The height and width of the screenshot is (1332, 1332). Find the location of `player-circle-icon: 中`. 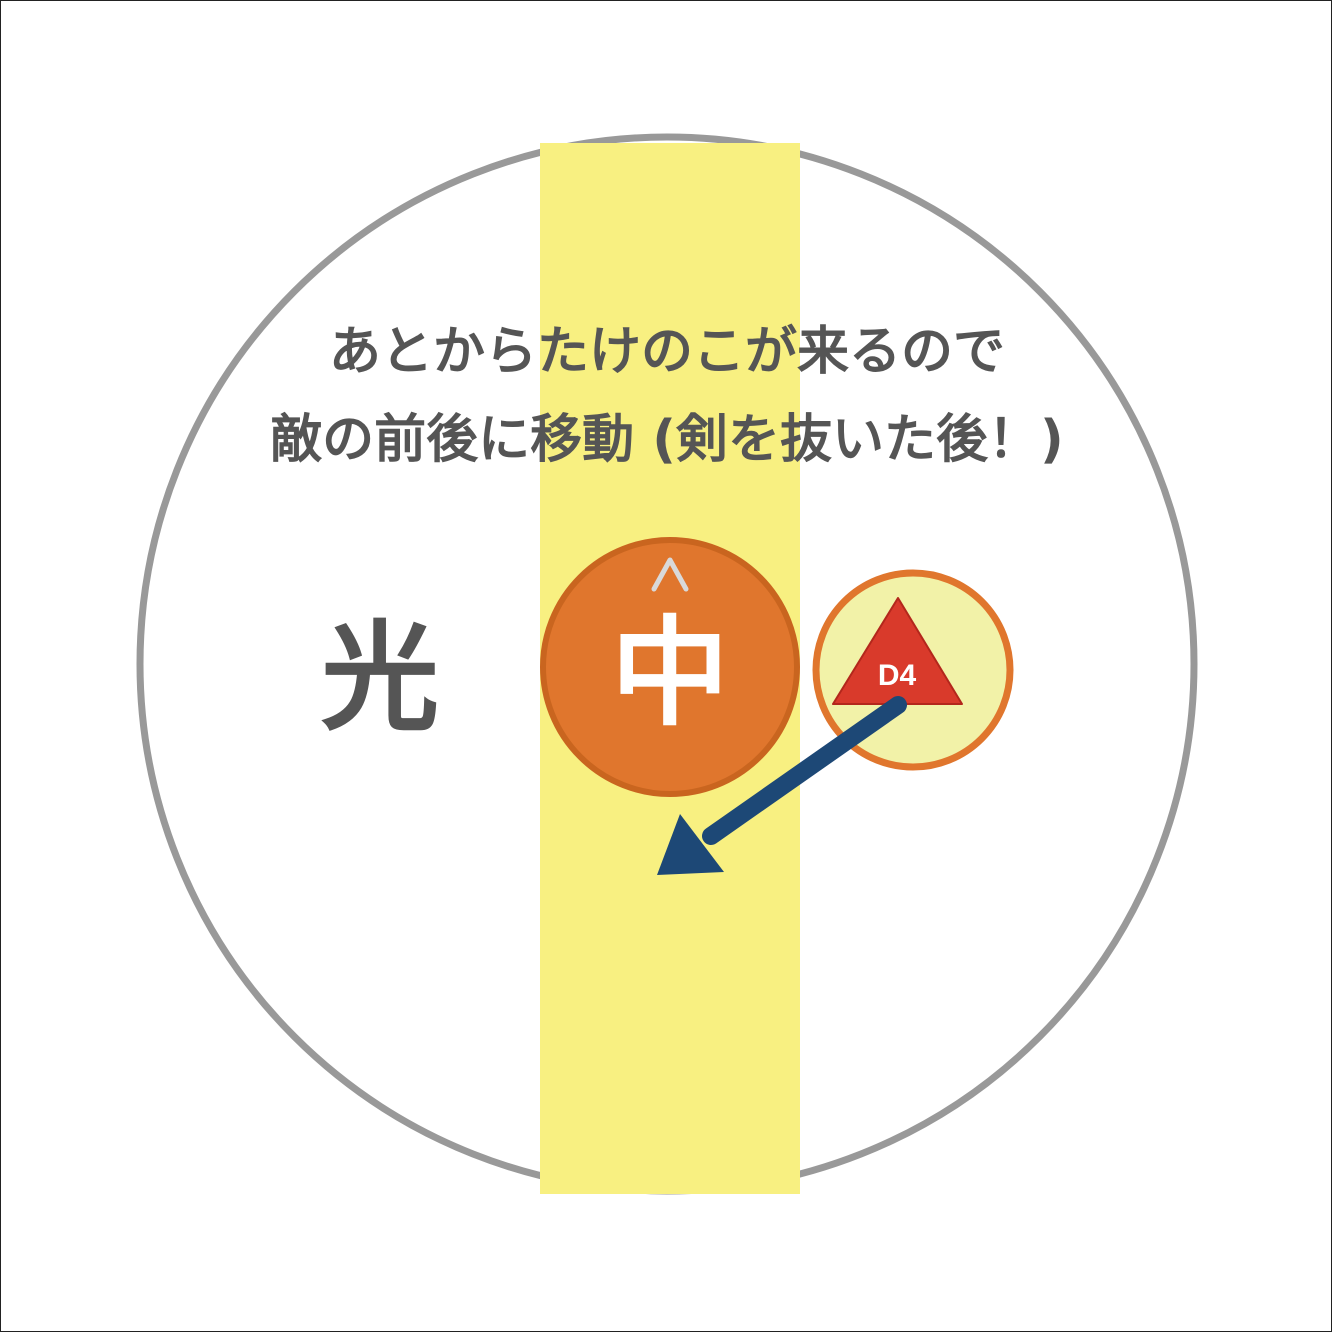

player-circle-icon: 中 is located at coordinates (670, 667).